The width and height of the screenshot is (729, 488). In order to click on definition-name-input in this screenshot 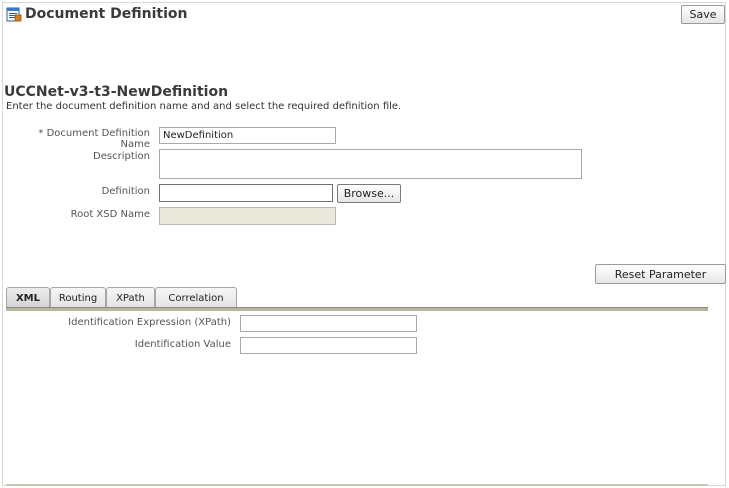, I will do `click(247, 135)`.